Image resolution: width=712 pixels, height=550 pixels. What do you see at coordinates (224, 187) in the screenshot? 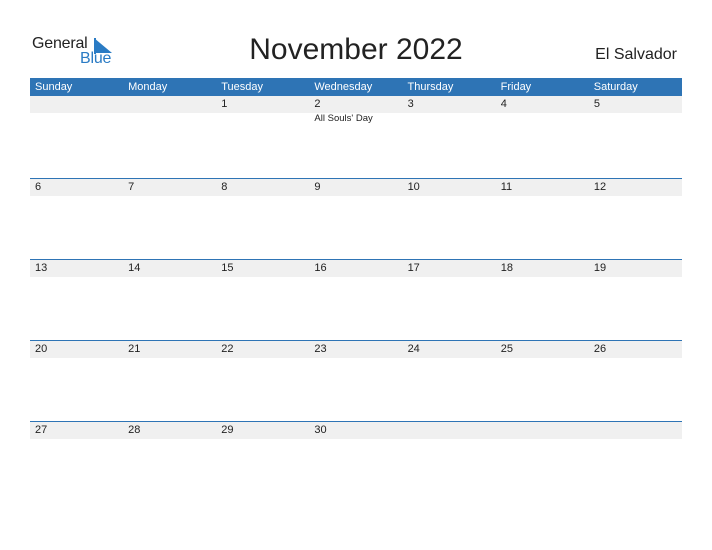
I see `day-number: 8` at bounding box center [224, 187].